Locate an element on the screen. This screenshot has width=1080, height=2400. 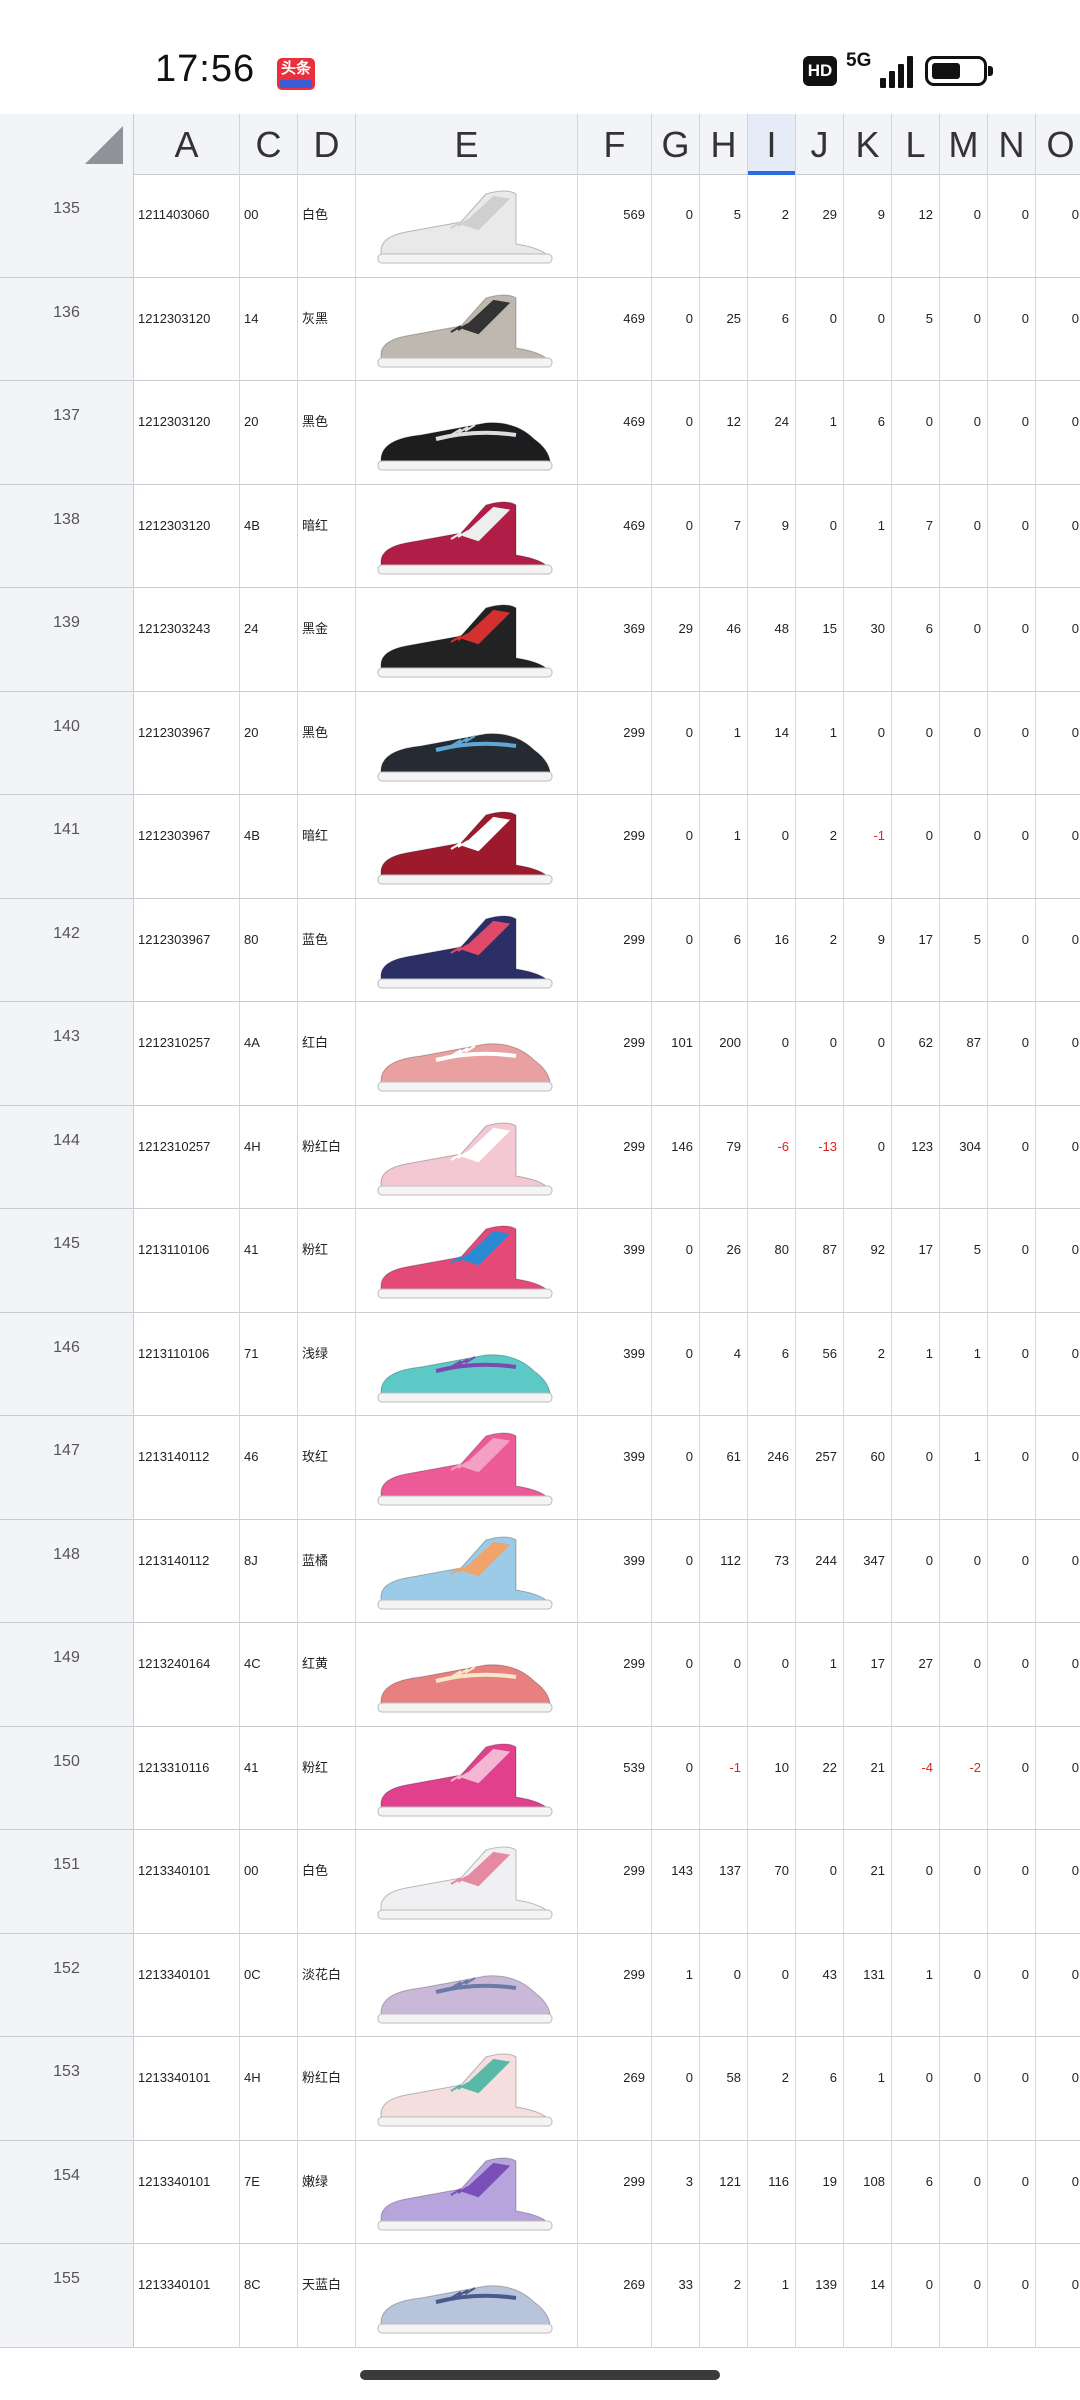
cell-g: 101 is located at coordinates (676, 1053).